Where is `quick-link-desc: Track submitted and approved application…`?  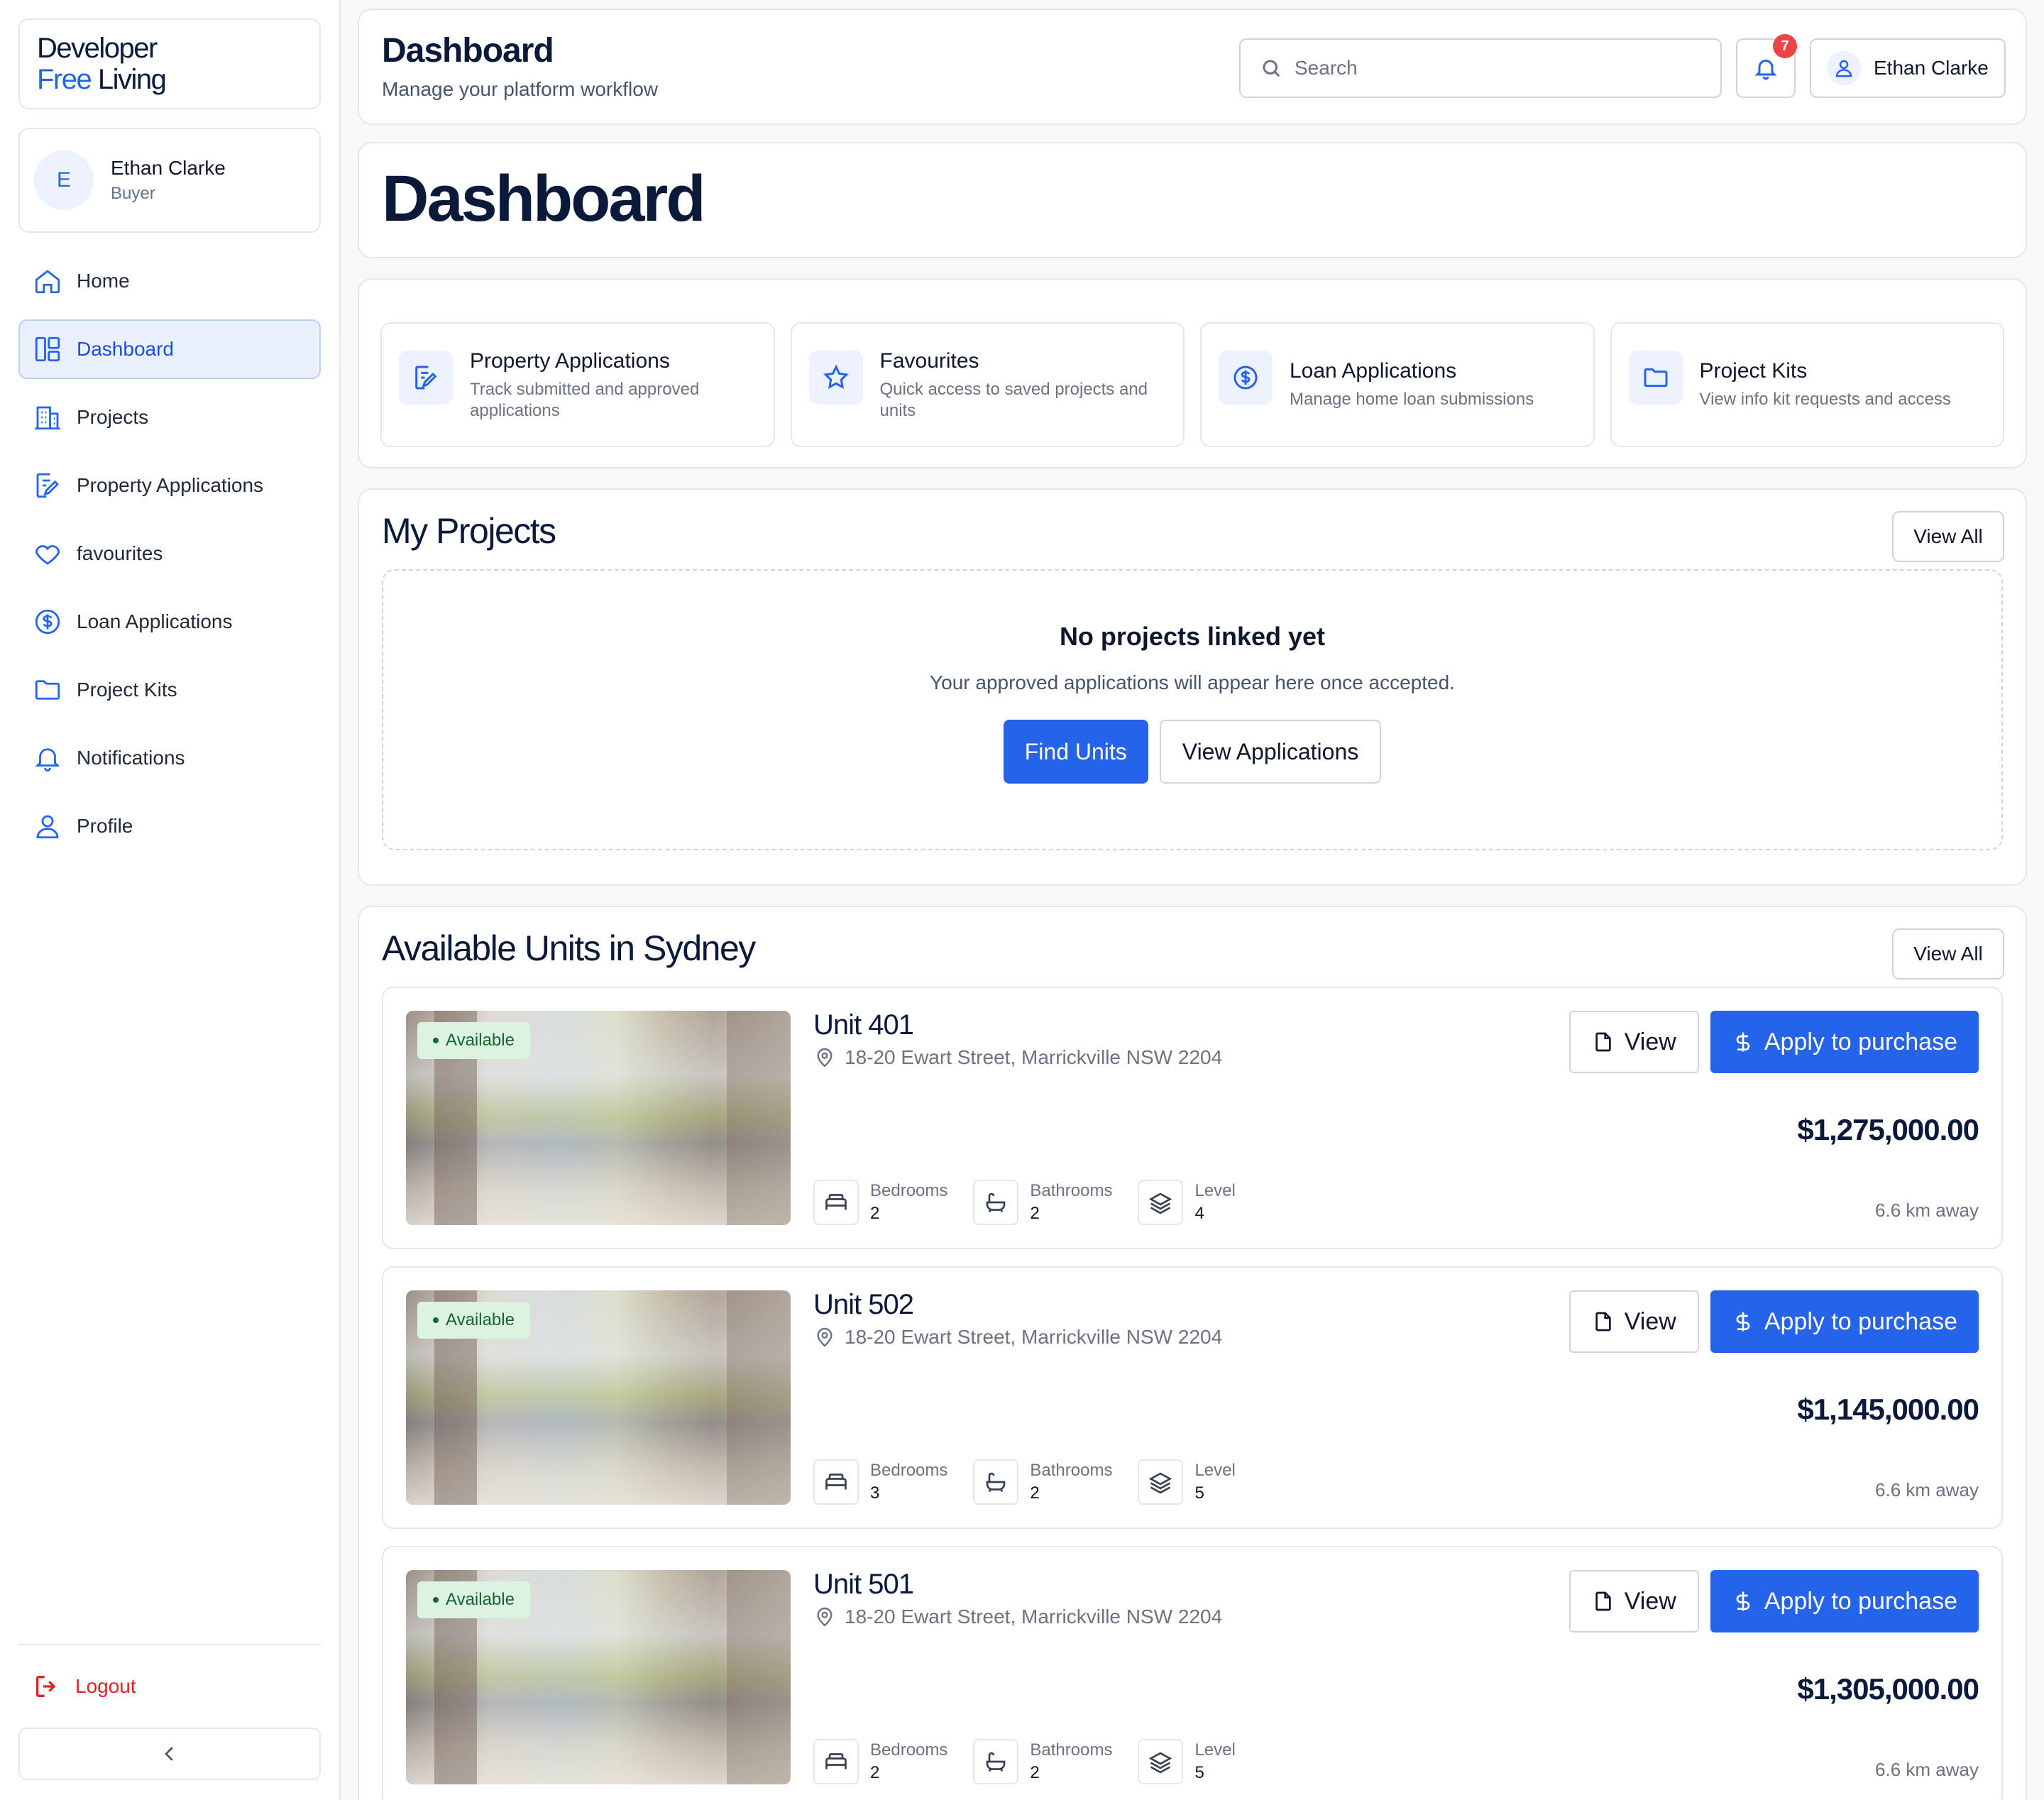
quick-link-desc: Track submitted and approved application… is located at coordinates (585, 400).